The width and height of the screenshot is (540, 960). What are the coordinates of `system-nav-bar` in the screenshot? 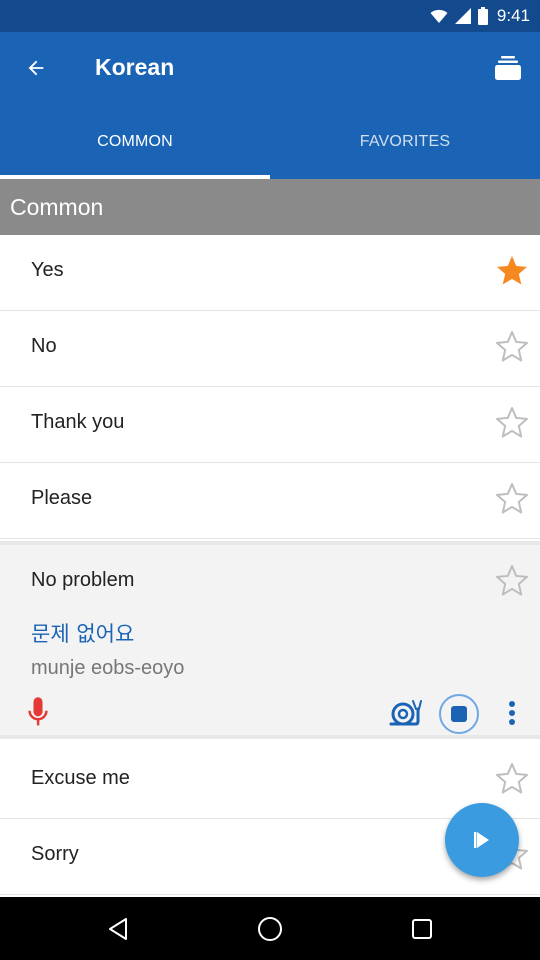 It's located at (270, 928).